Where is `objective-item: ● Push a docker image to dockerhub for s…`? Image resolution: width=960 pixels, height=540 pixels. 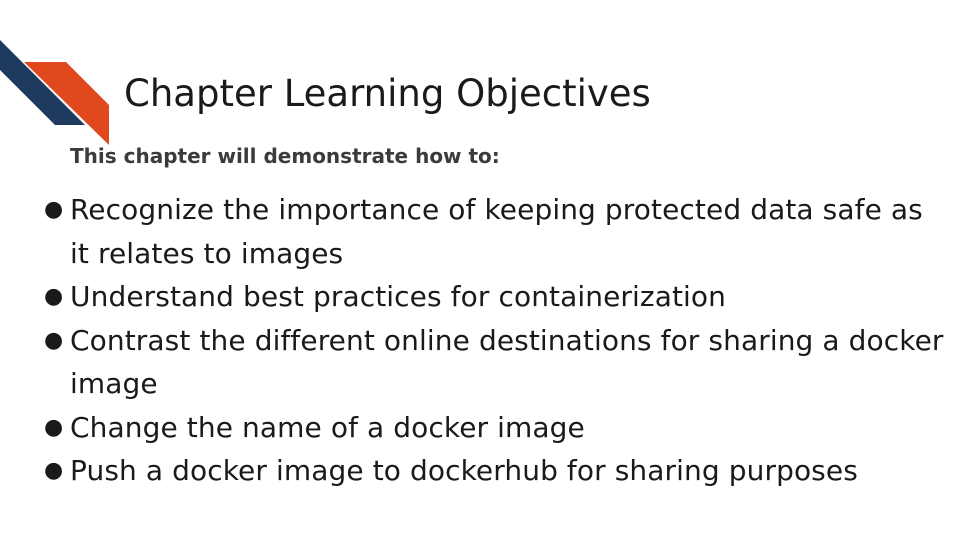
objective-item: ● Push a docker image to dockerhub for s… is located at coordinates (494, 471).